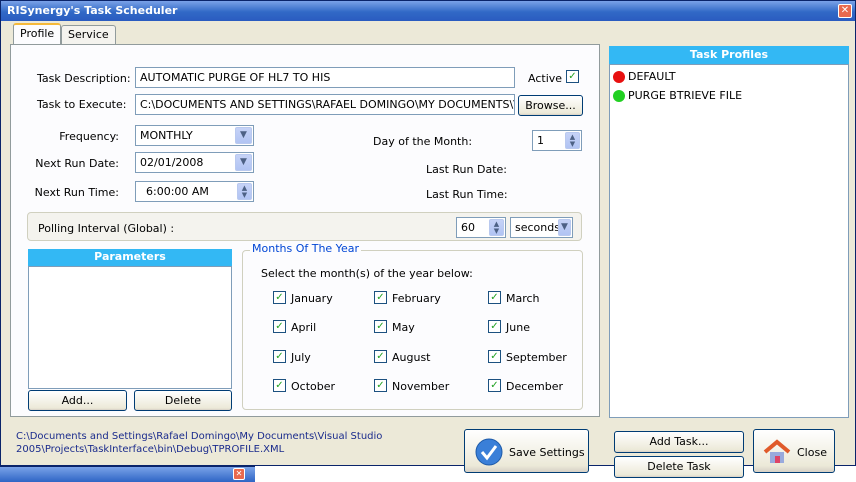  Describe the element at coordinates (127, 474) in the screenshot. I see `background-window-titlebar` at that location.